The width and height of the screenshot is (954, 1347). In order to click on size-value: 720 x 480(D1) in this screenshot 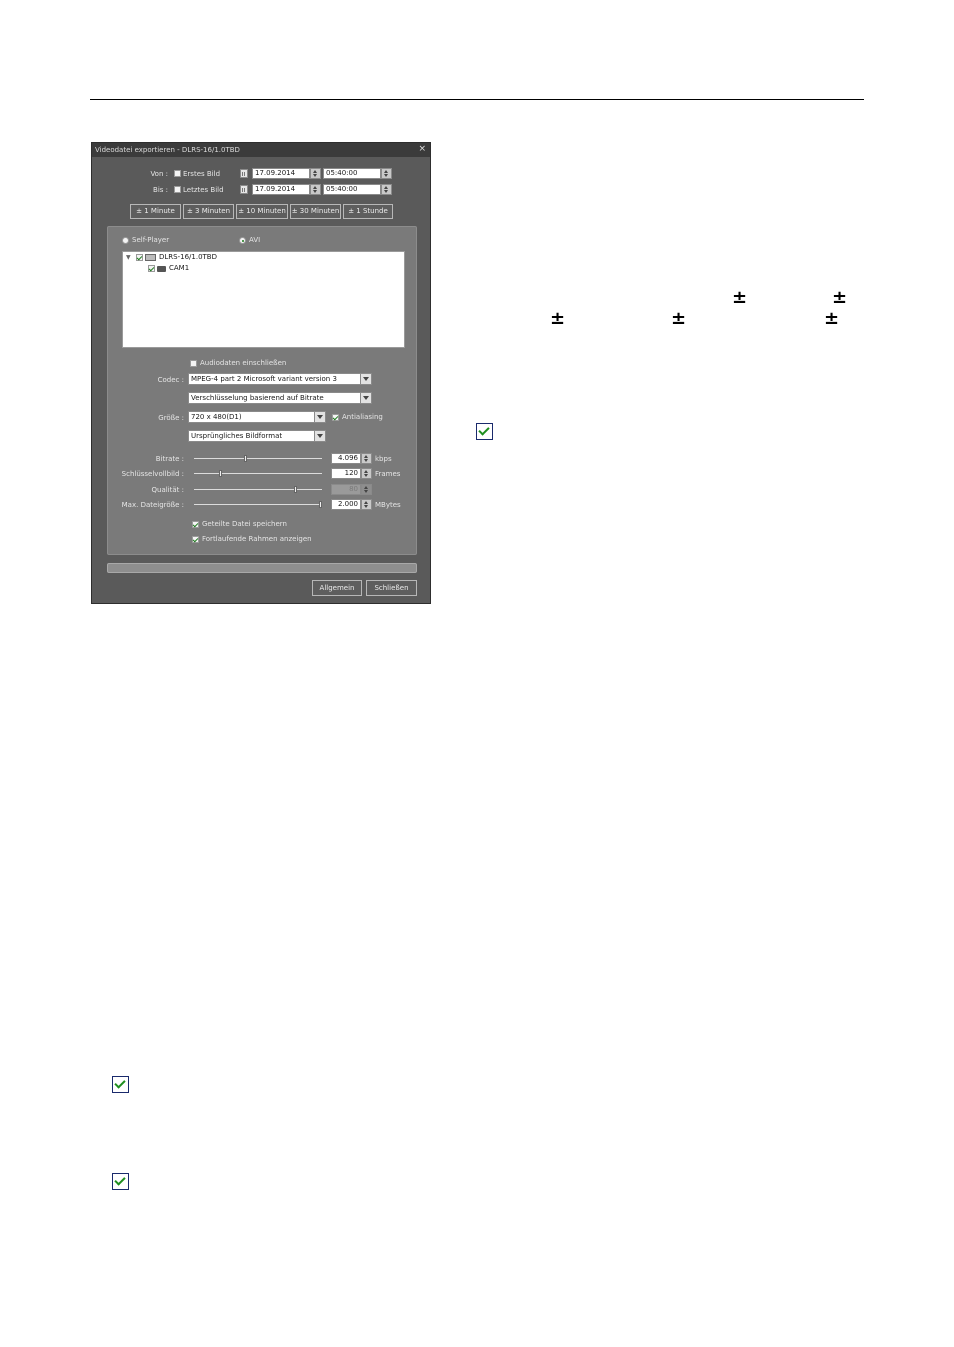, I will do `click(216, 417)`.